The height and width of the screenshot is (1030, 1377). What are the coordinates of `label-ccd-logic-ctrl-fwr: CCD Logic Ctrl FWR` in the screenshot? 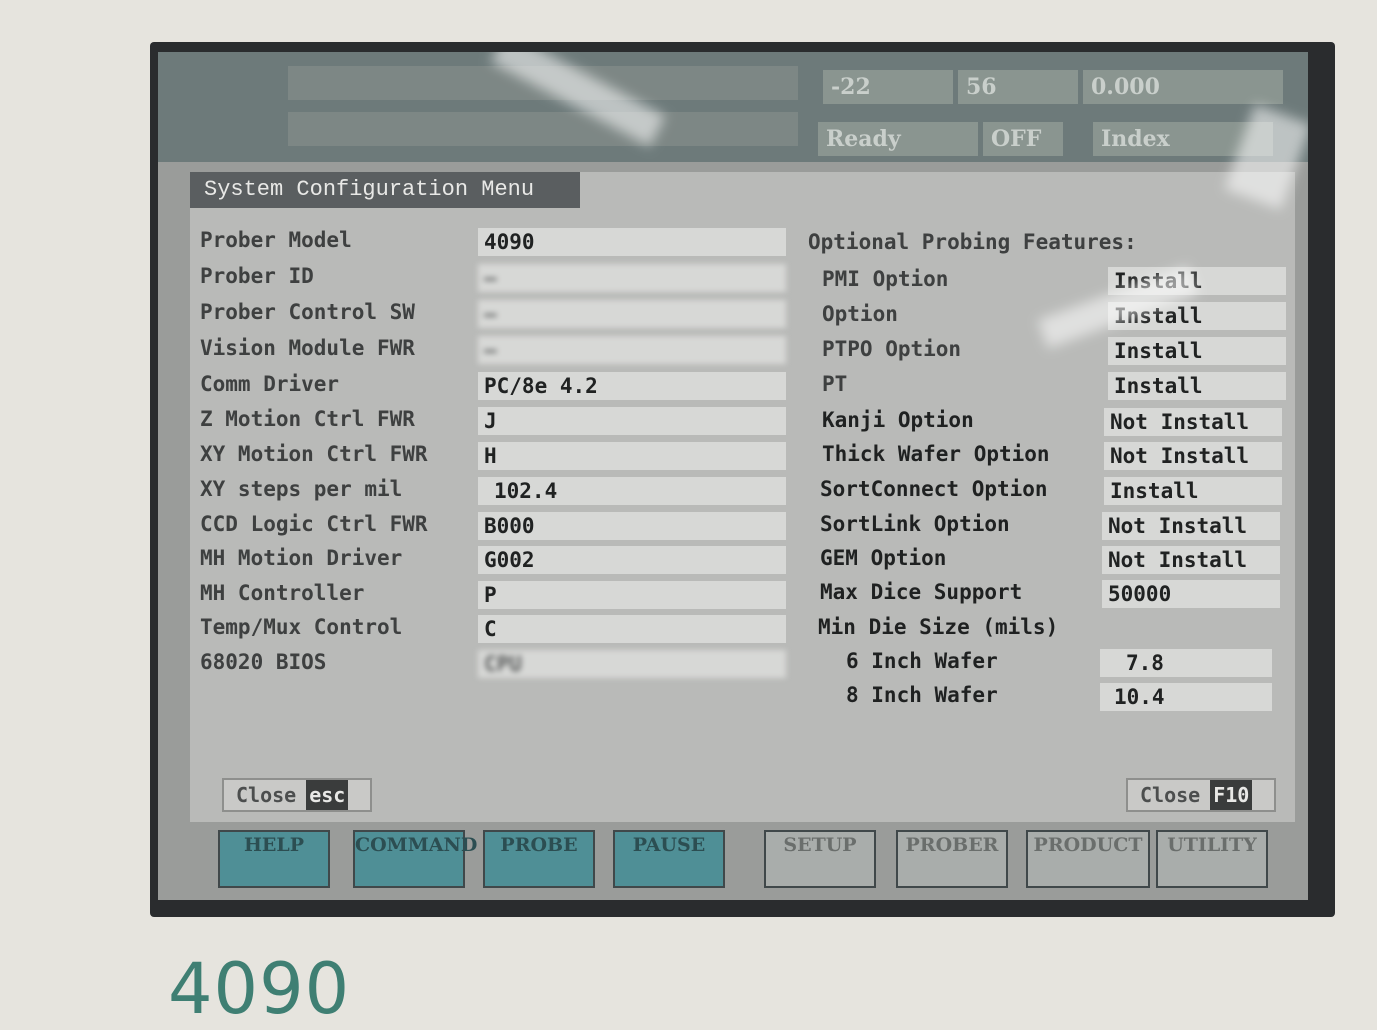 It's located at (314, 524).